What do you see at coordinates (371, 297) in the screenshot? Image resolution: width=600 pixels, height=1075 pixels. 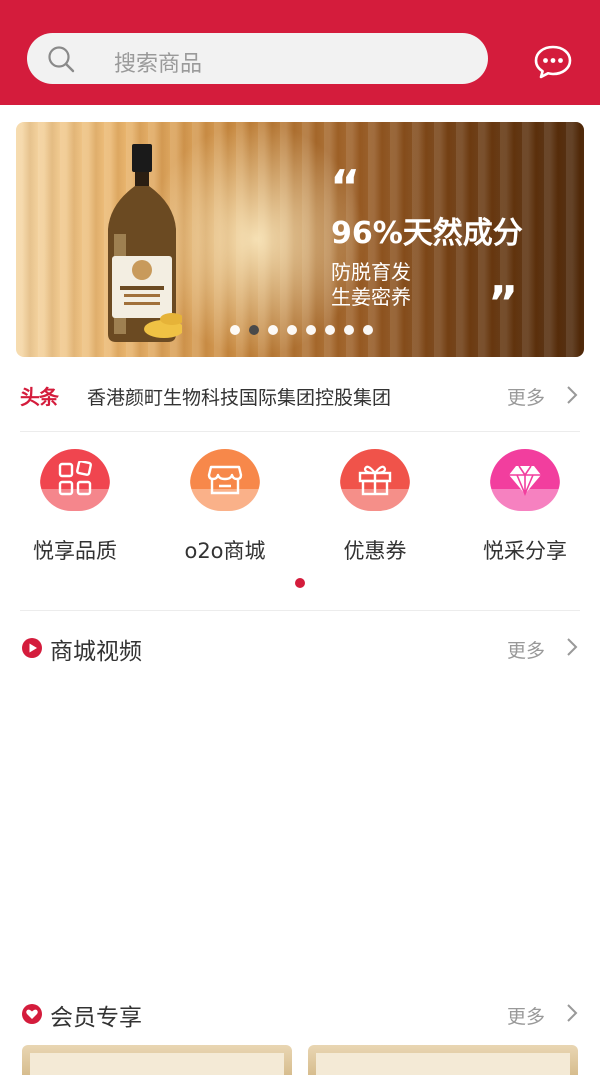 I see `banner-subtitle-2: 生姜密养` at bounding box center [371, 297].